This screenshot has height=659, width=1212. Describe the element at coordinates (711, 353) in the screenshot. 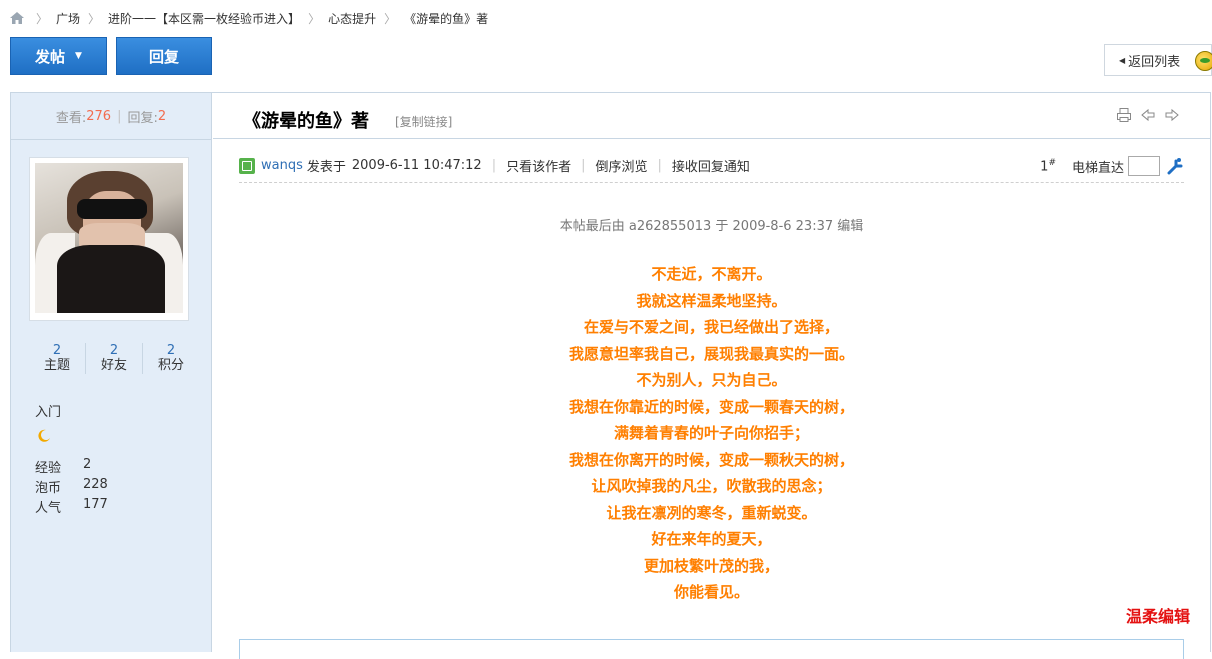

I see `poem-line: 我愿意坦率我自己，展现我最真实的一面。` at that location.